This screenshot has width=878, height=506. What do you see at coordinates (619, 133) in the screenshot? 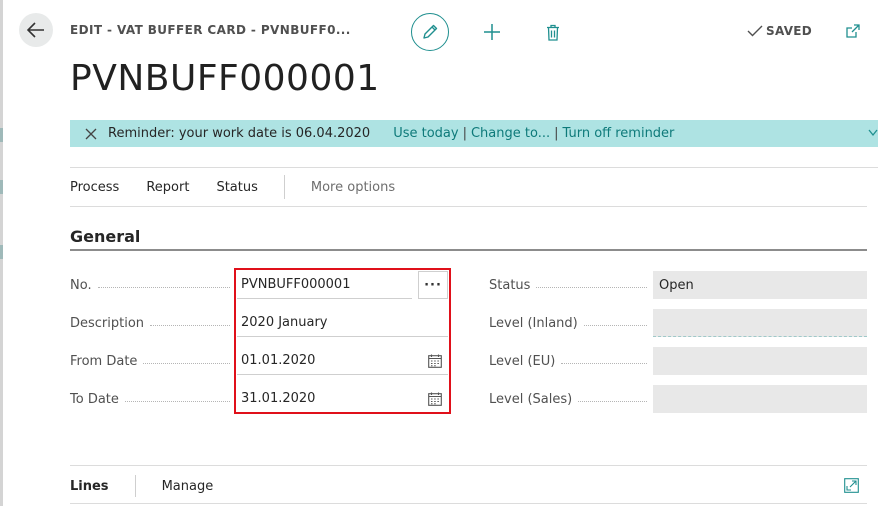
I see `turn-off-reminder-link: Turn off reminder` at bounding box center [619, 133].